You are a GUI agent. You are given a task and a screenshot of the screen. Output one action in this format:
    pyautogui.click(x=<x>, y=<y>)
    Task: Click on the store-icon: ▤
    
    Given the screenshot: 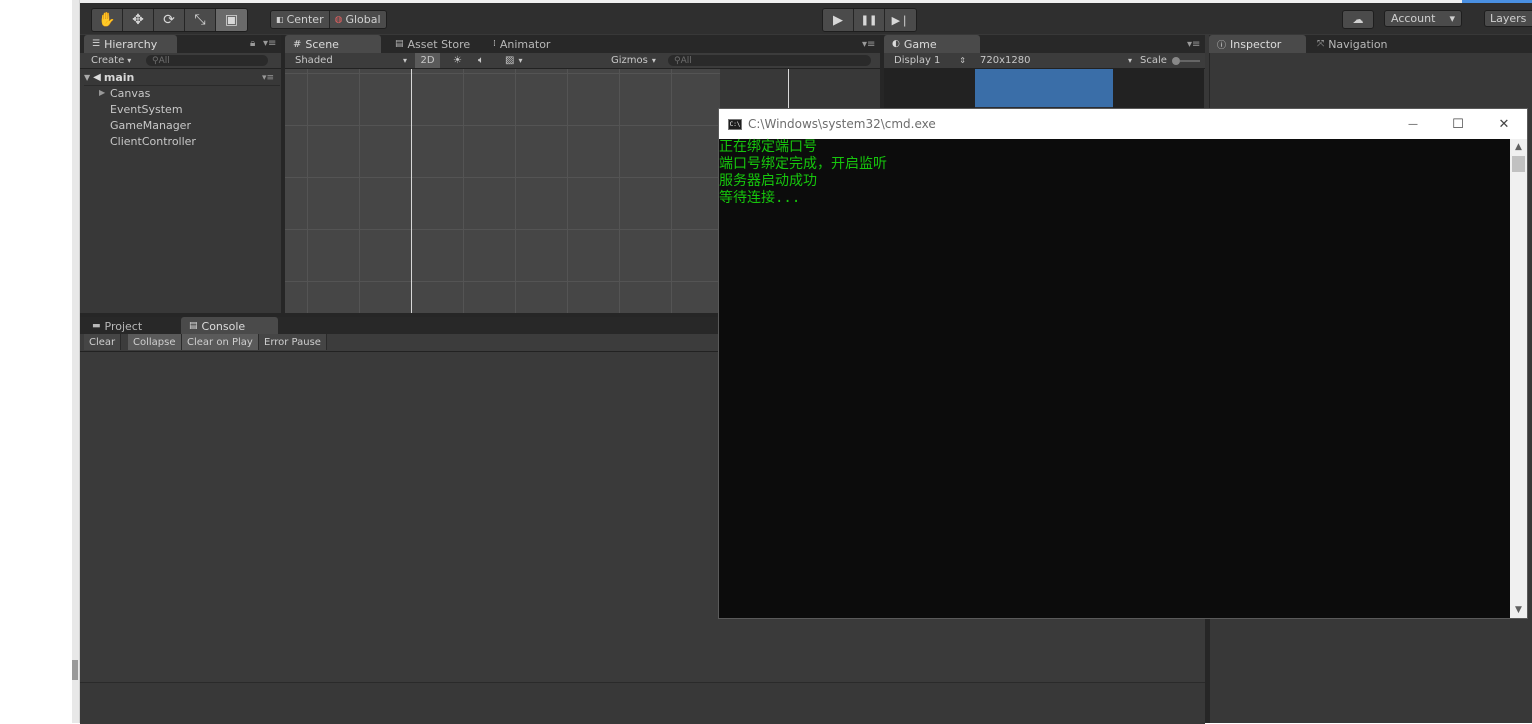 What is the action you would take?
    pyautogui.click(x=399, y=44)
    